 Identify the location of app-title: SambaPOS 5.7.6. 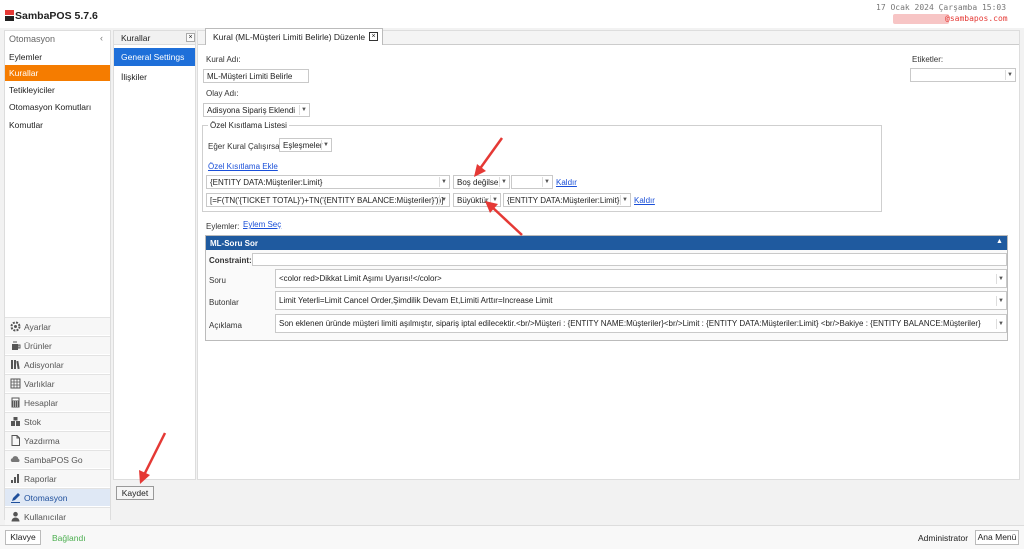
(56, 16).